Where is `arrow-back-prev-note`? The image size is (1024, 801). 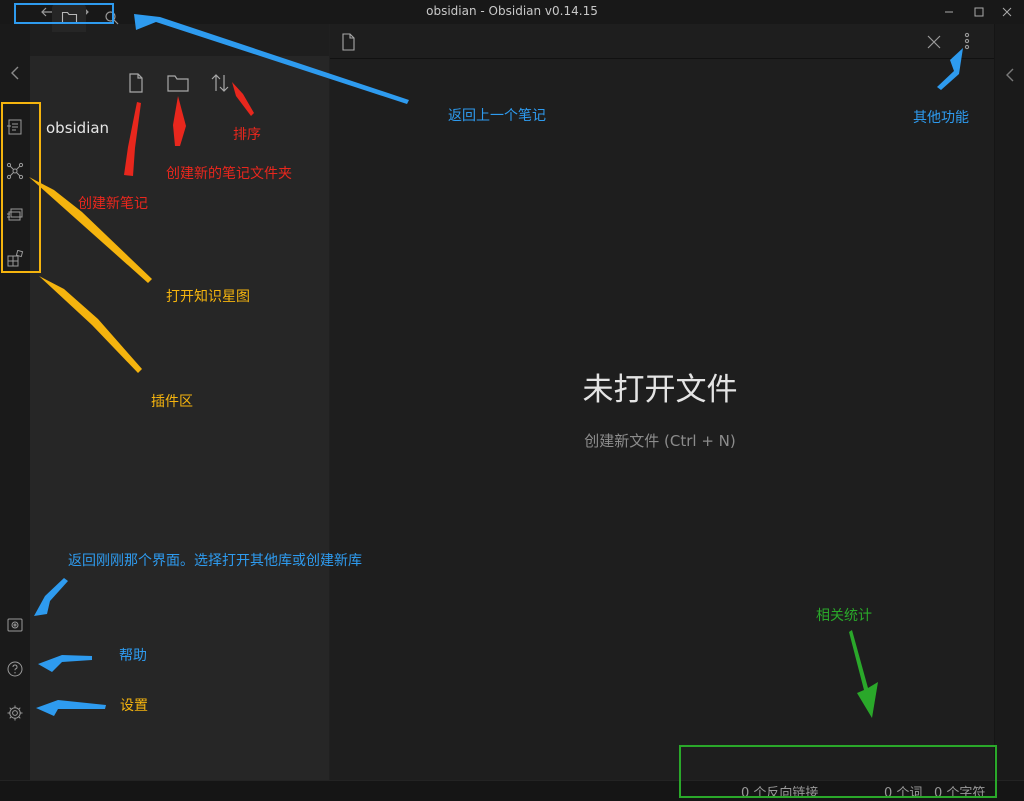 arrow-back-prev-note is located at coordinates (271, 59).